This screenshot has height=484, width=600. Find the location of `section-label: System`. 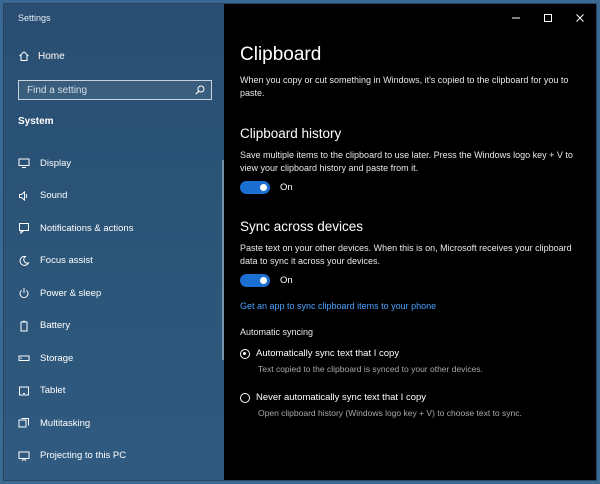

section-label: System is located at coordinates (36, 121).